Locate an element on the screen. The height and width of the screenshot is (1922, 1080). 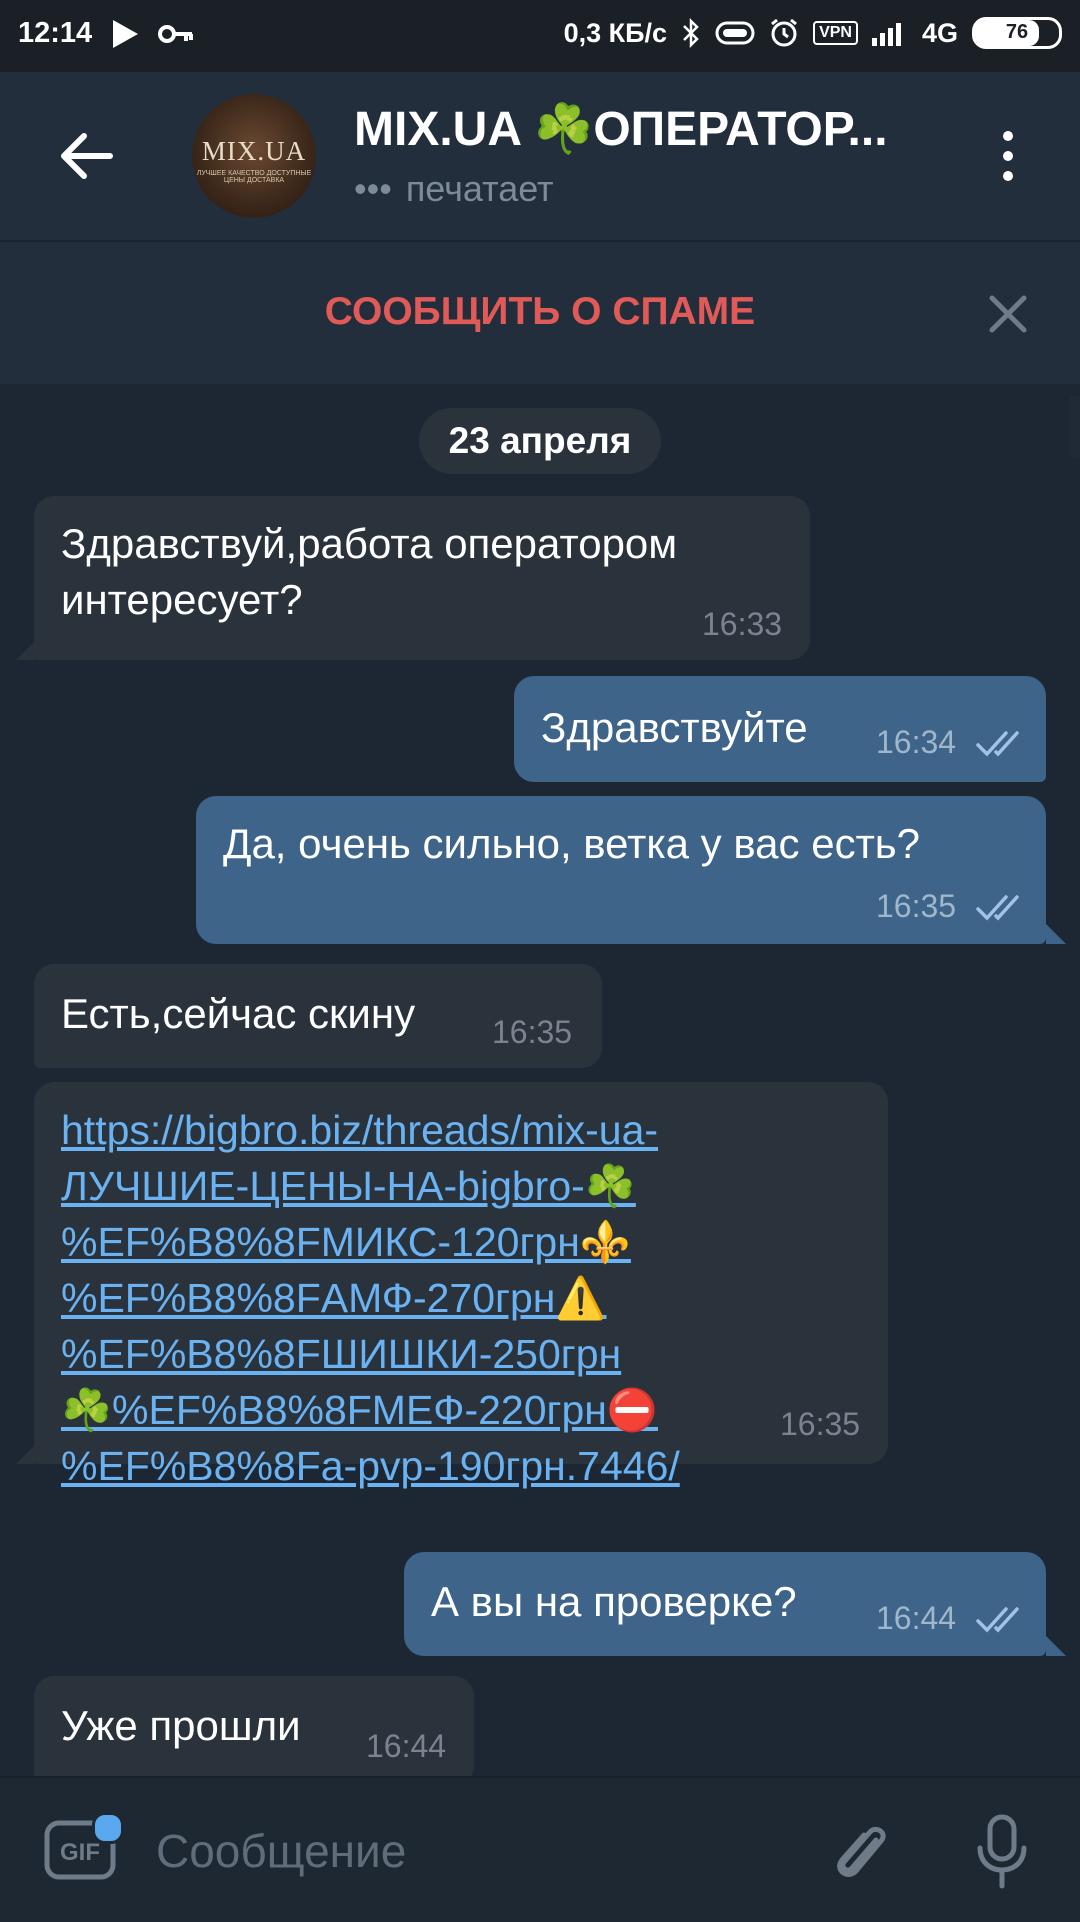
outgoing-message: А вы на проверке? 16:44 is located at coordinates (725, 1604).